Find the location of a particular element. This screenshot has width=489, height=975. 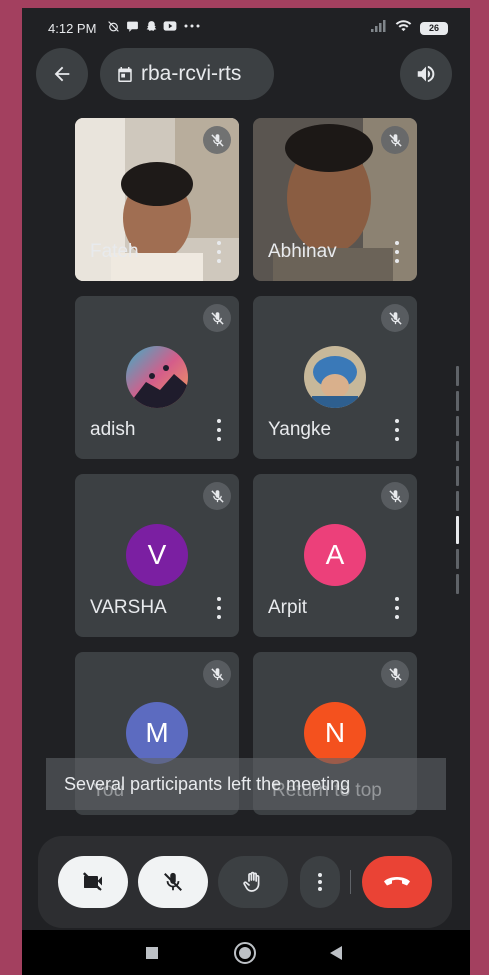

end-call-button is located at coordinates (397, 882).